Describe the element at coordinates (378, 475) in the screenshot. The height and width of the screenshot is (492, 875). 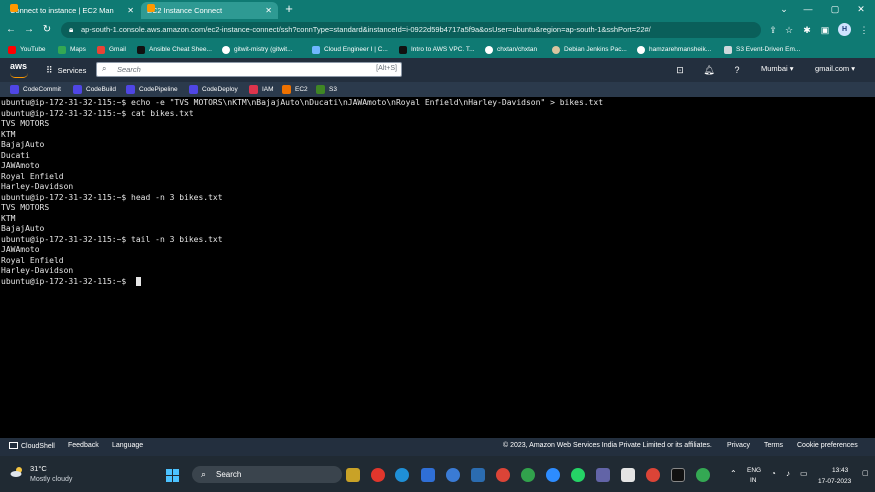
I see `opera-icon` at that location.